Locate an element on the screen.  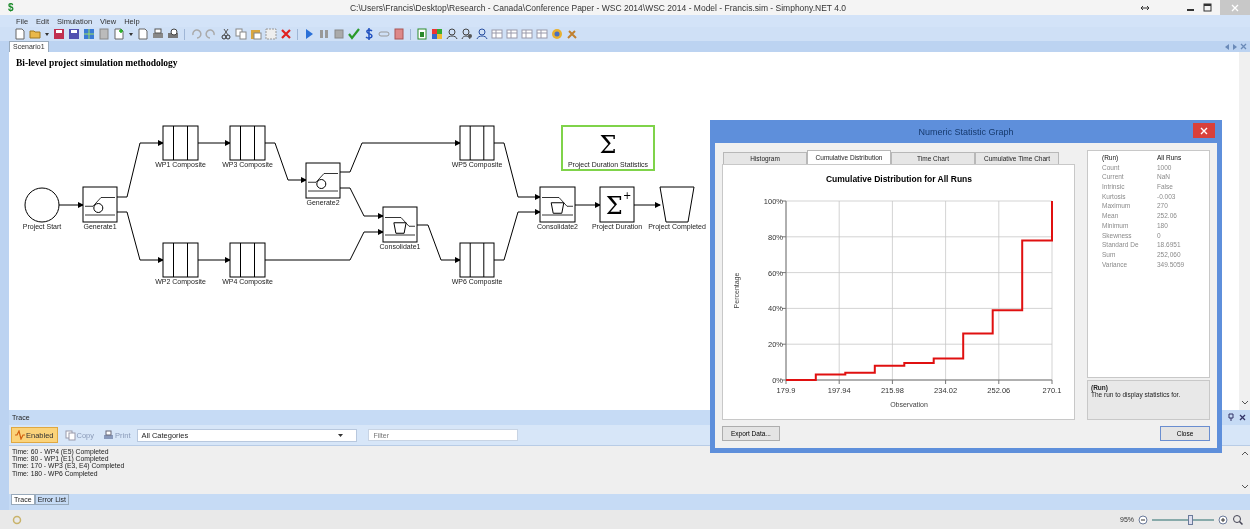
stop-icon is located at coordinates (339, 34).